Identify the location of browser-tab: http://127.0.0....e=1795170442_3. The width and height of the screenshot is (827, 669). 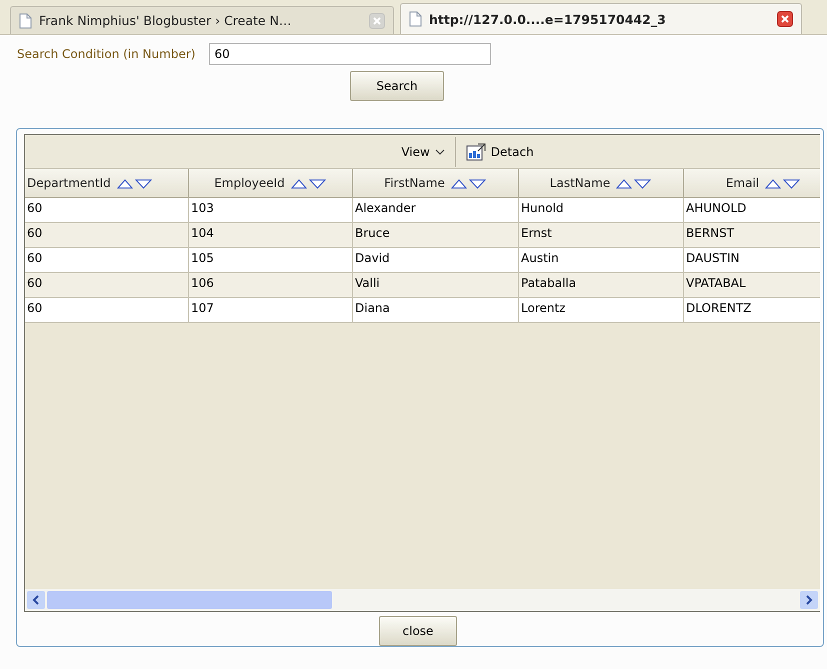
(601, 18).